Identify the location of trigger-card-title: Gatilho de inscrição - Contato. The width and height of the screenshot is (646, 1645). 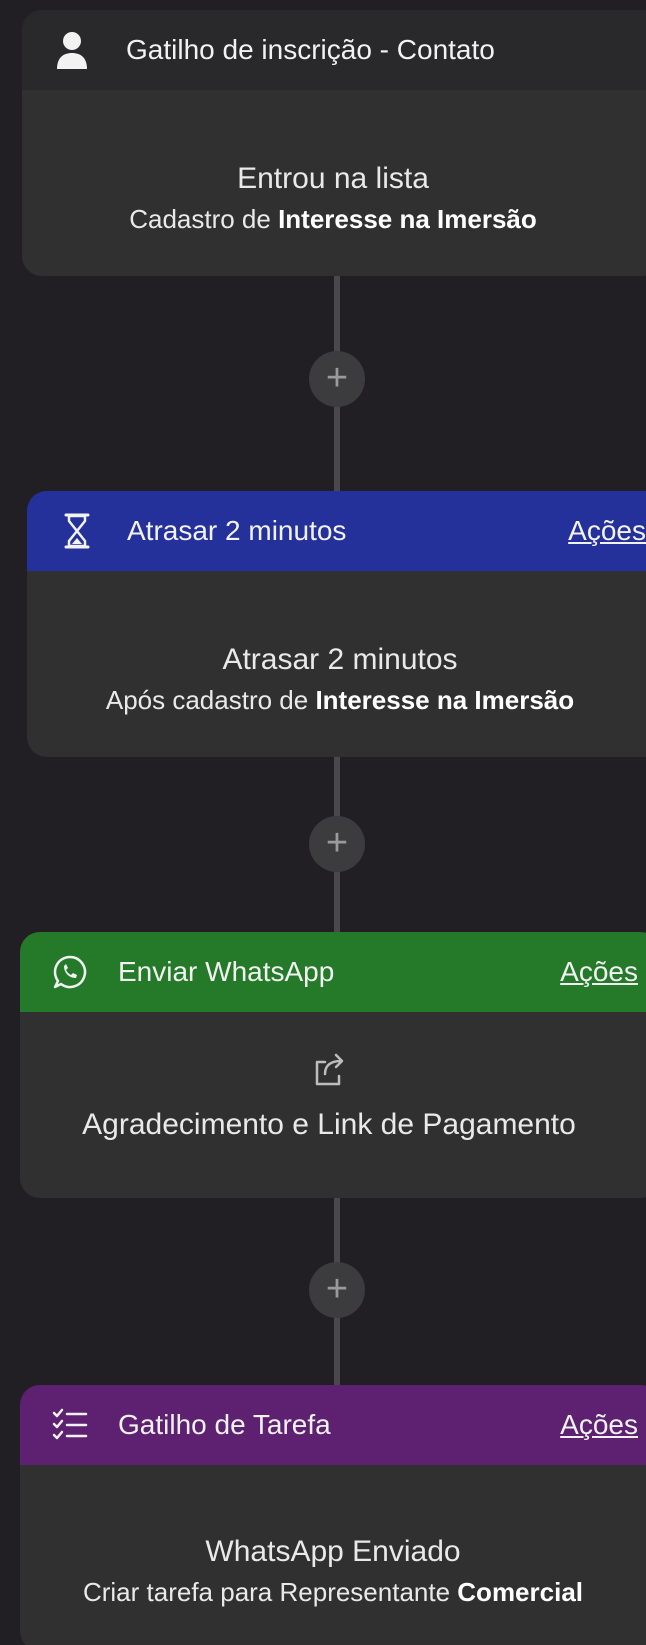
(310, 49).